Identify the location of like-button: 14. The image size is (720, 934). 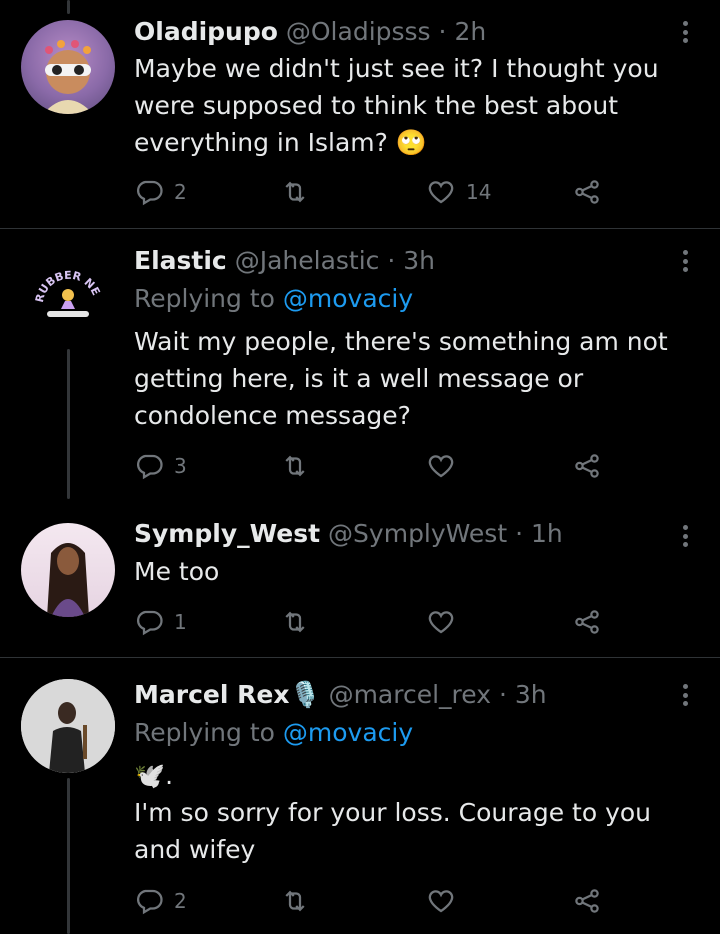
(458, 192).